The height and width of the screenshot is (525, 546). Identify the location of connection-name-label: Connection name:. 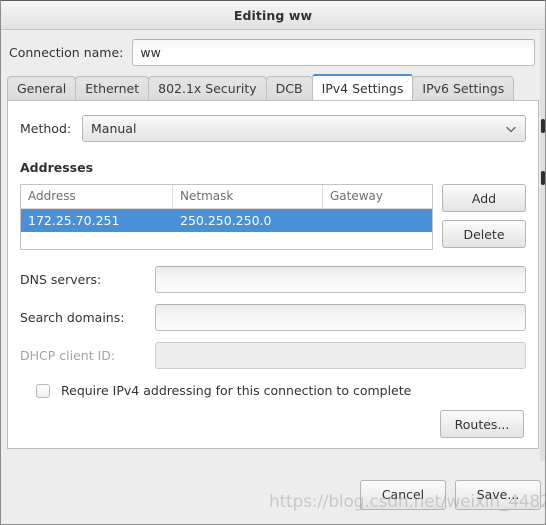
(66, 52).